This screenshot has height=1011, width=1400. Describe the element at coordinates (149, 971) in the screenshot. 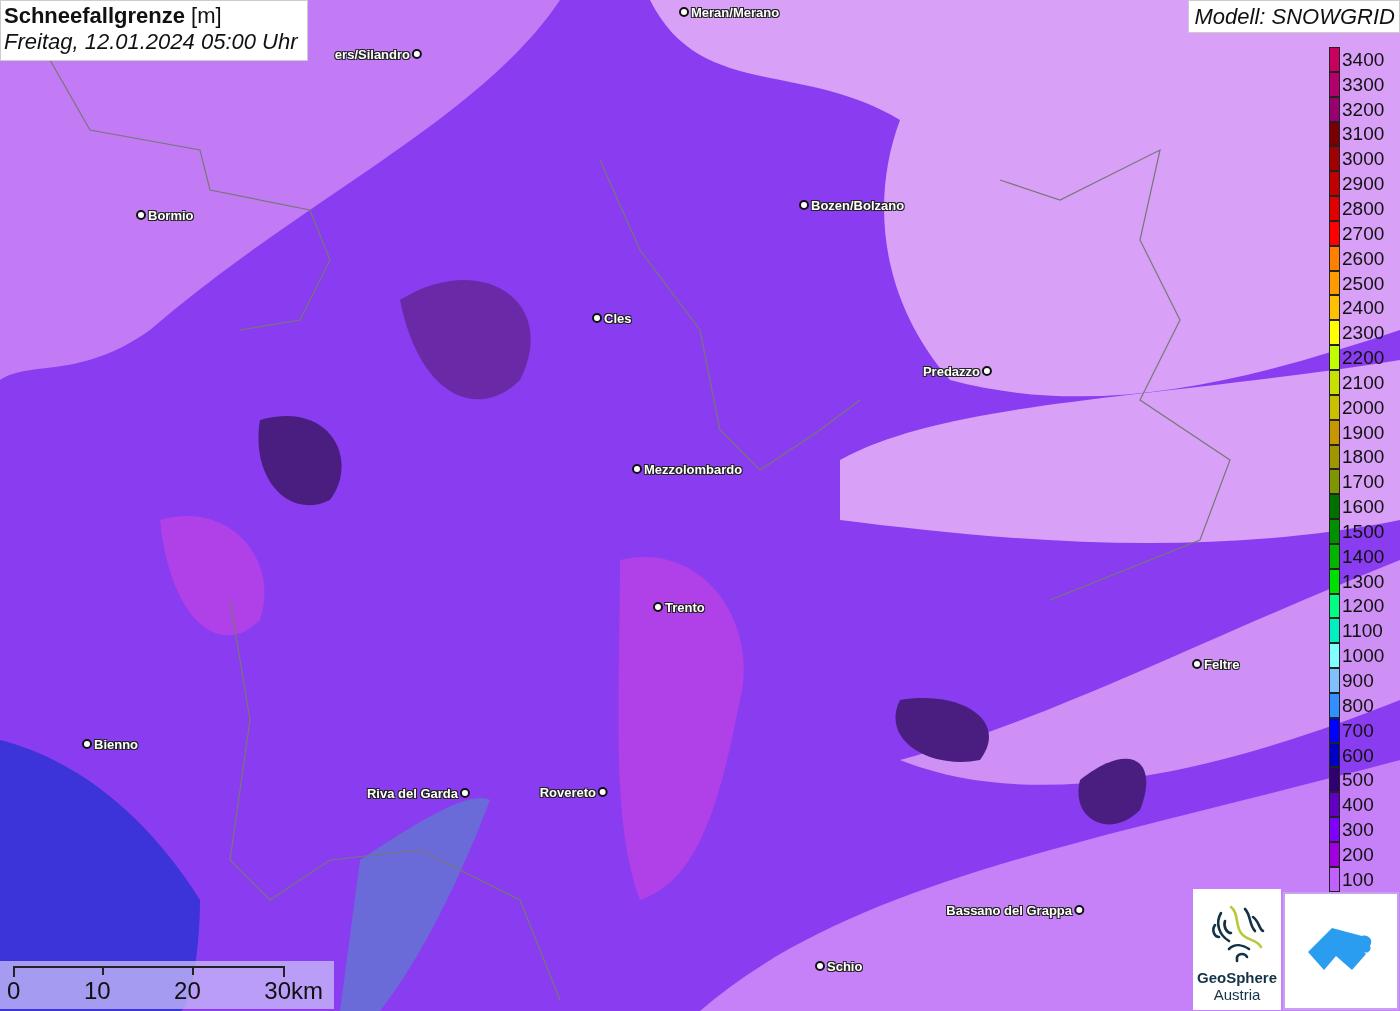

I see `scale-ruler-icon` at that location.